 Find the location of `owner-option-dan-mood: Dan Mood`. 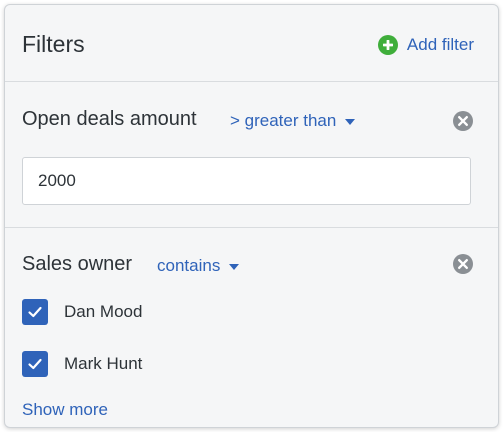

owner-option-dan-mood: Dan Mood is located at coordinates (82, 312).